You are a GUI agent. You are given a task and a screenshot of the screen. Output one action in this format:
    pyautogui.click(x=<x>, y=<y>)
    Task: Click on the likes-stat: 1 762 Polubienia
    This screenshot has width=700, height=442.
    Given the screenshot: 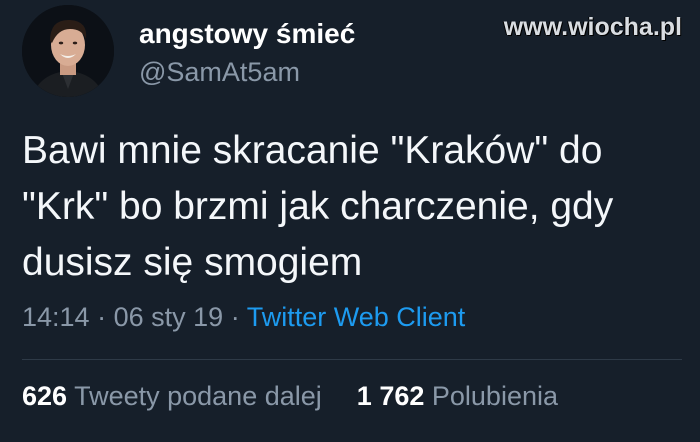 What is the action you would take?
    pyautogui.click(x=457, y=396)
    